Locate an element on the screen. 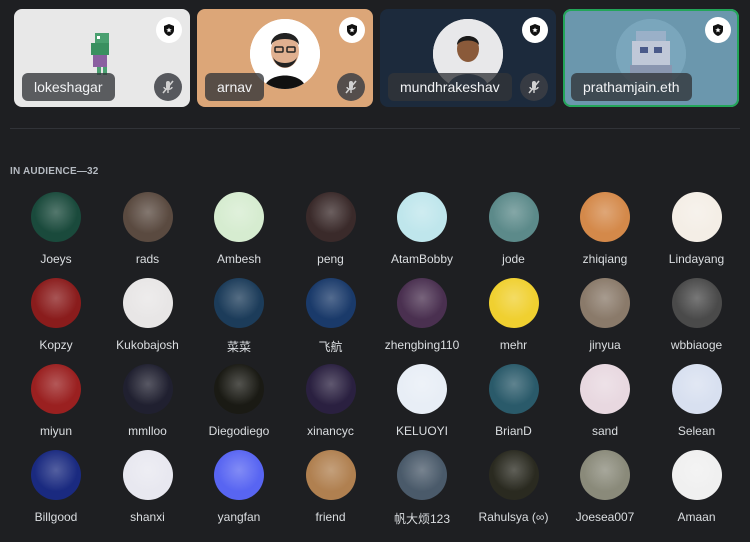  audience-member-name: BrianD is located at coordinates (513, 431).